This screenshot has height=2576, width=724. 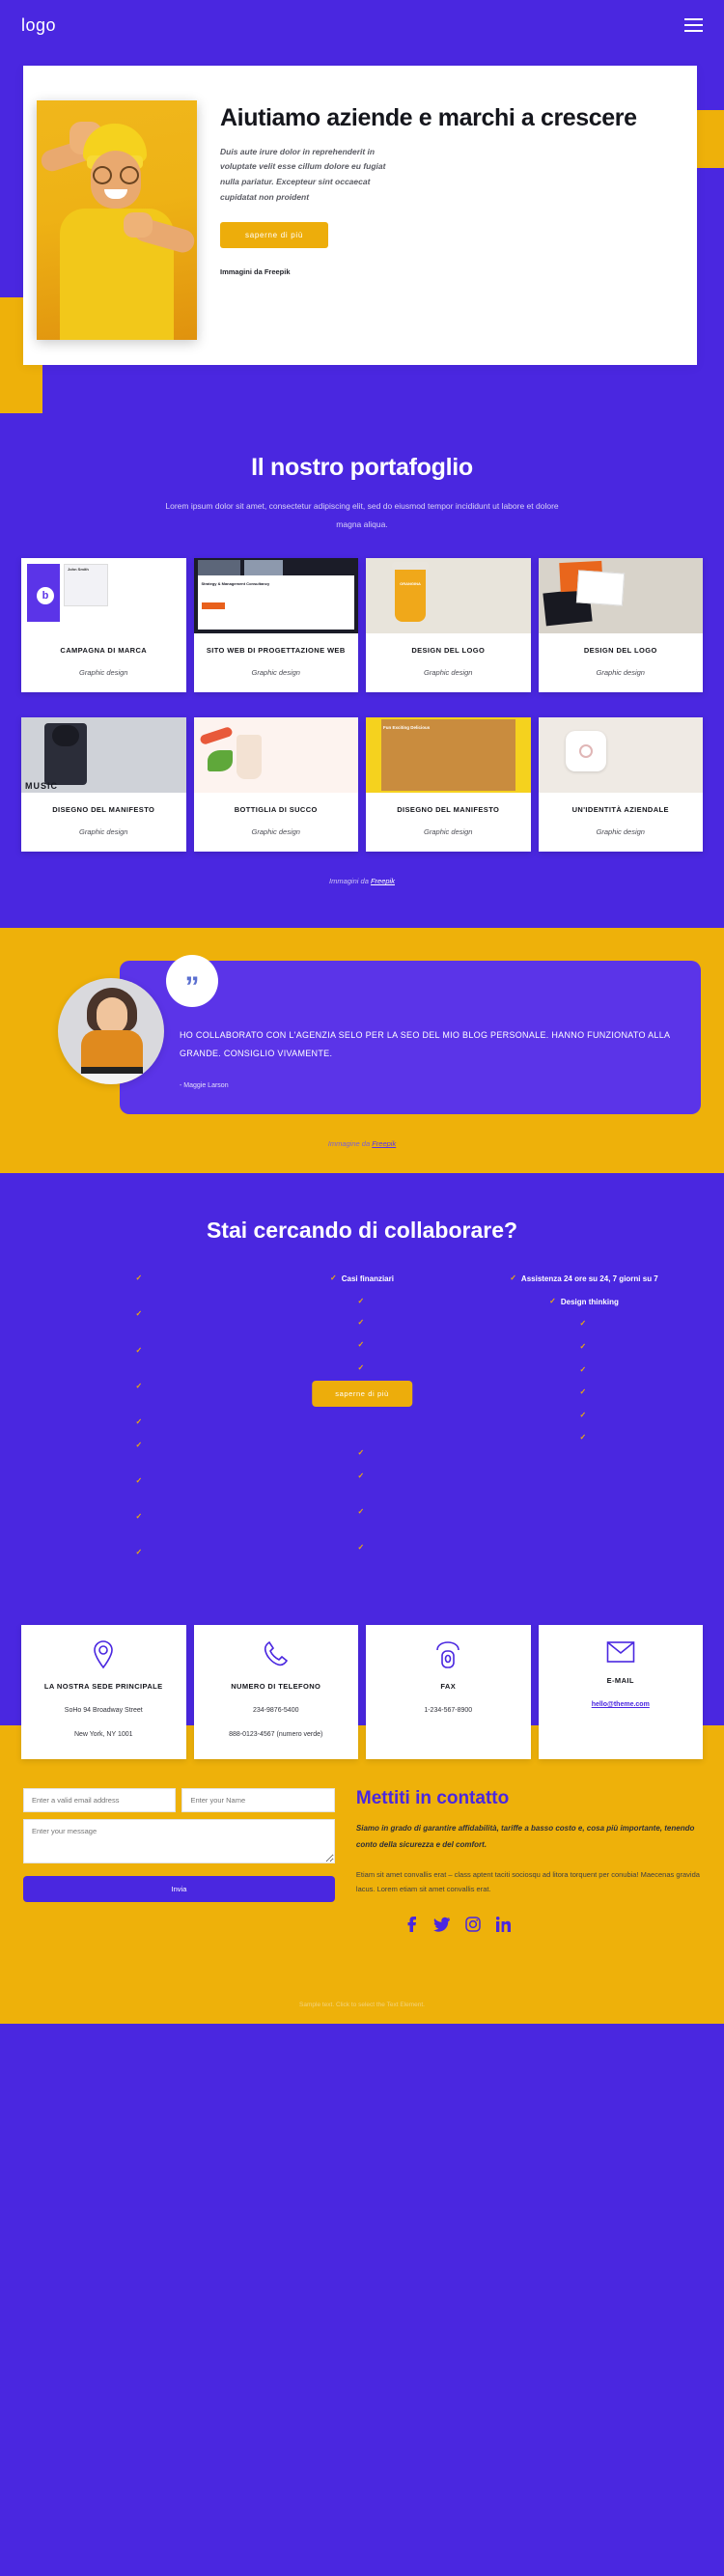 What do you see at coordinates (276, 1654) in the screenshot?
I see `phone-icon` at bounding box center [276, 1654].